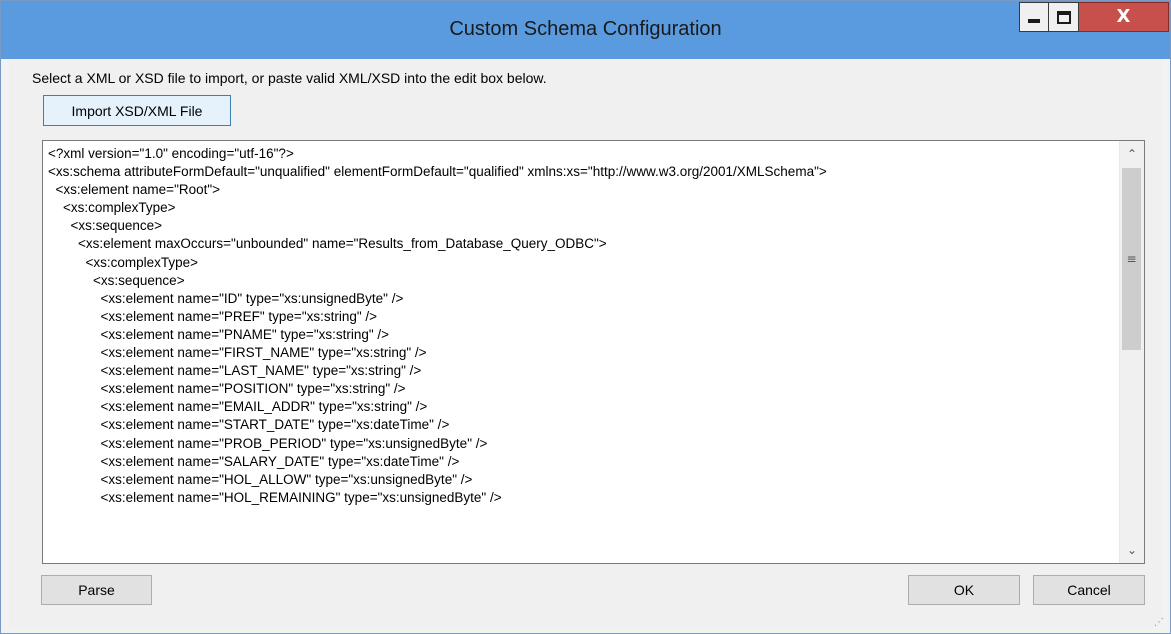 The width and height of the screenshot is (1171, 634). I want to click on code-line: <?xml version="1.0" encoding="utf-16"?>, so click(171, 153).